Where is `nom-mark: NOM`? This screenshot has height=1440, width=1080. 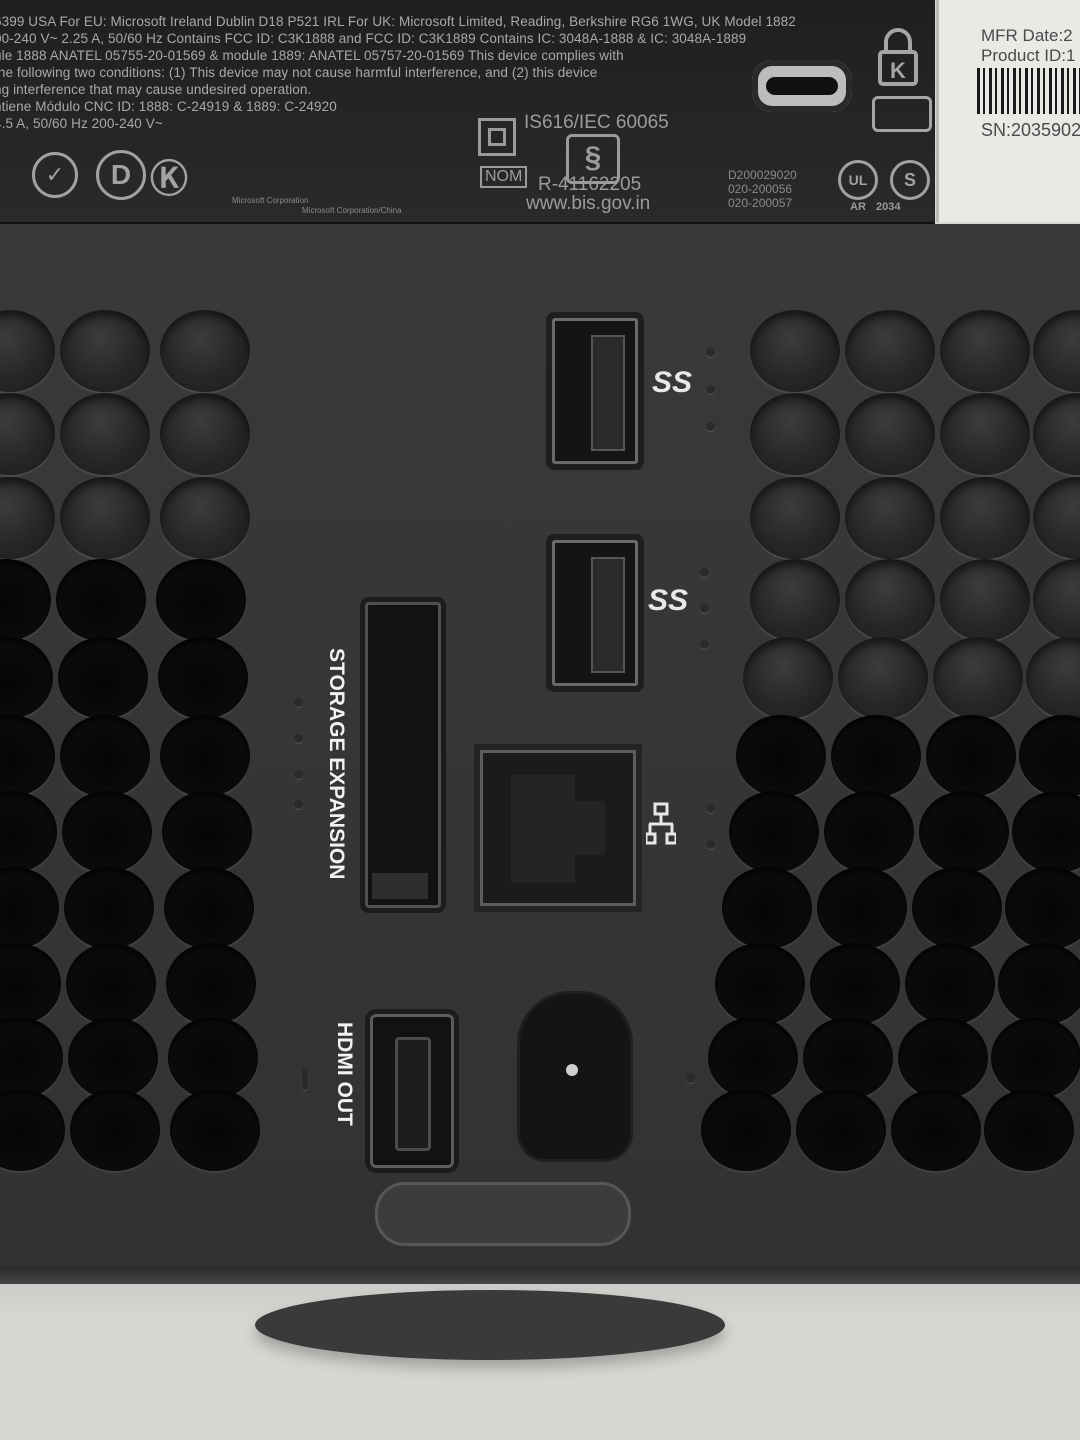 nom-mark: NOM is located at coordinates (504, 177).